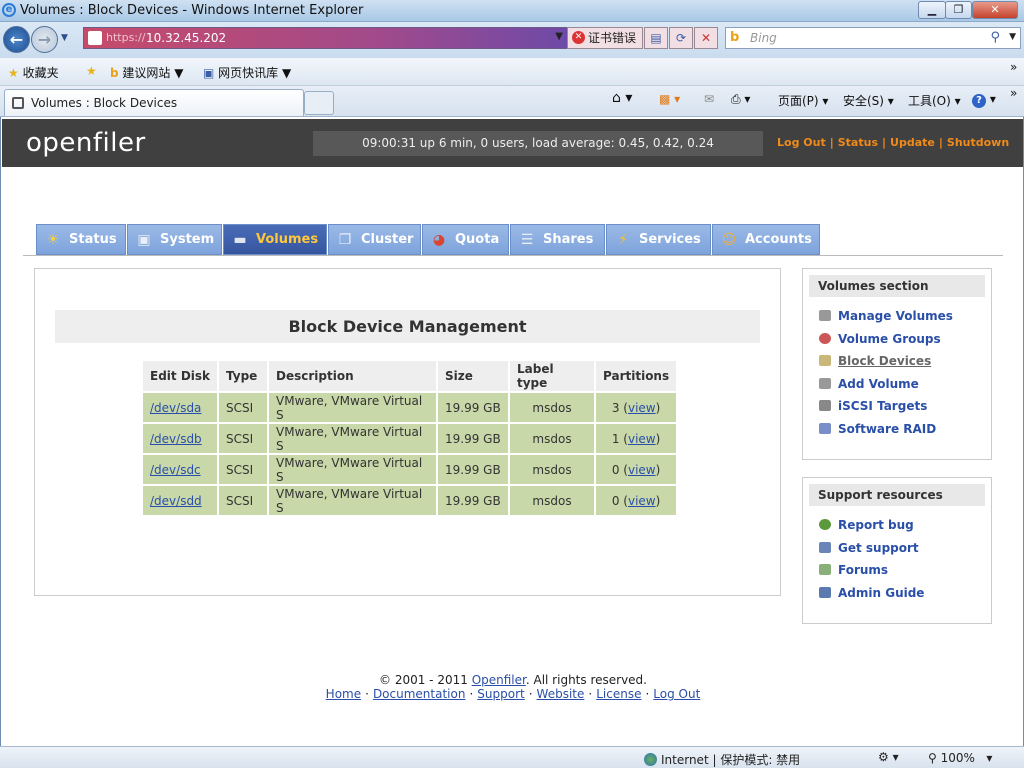  What do you see at coordinates (706, 38) in the screenshot?
I see `stop-icon: ✕` at bounding box center [706, 38].